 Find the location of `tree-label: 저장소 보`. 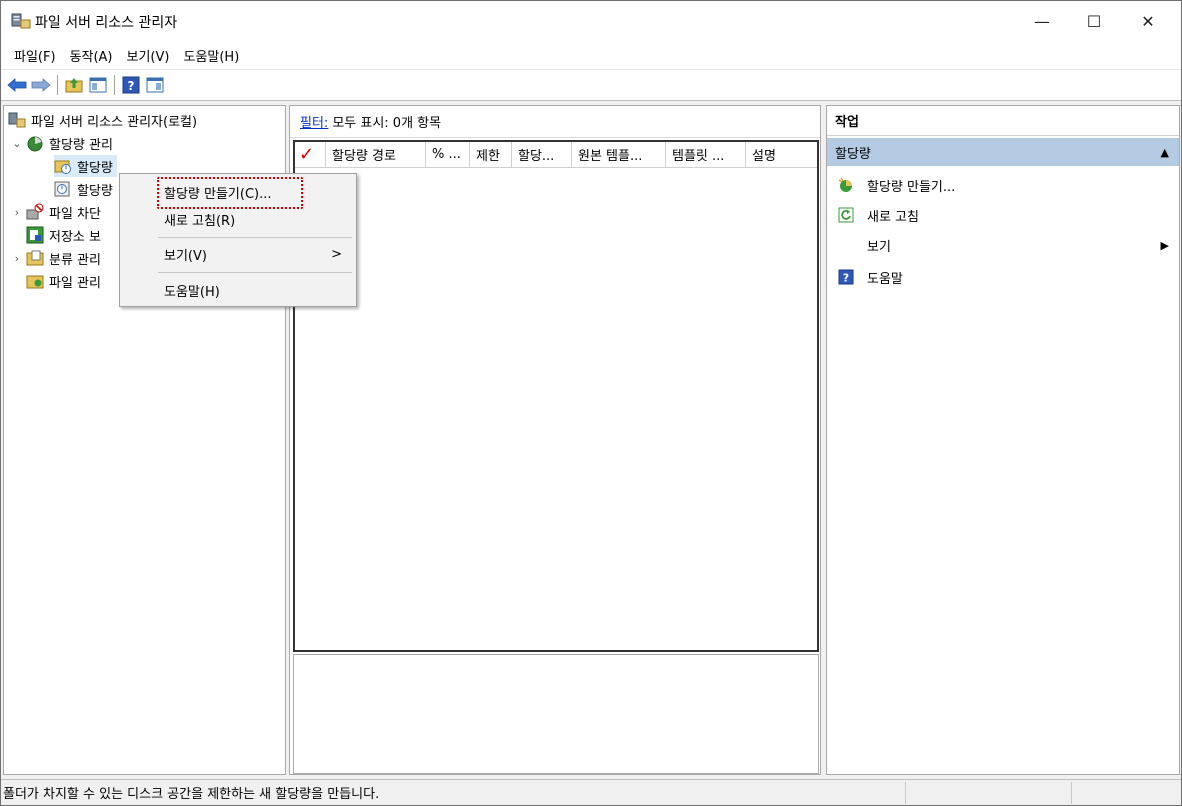

tree-label: 저장소 보 is located at coordinates (75, 237).